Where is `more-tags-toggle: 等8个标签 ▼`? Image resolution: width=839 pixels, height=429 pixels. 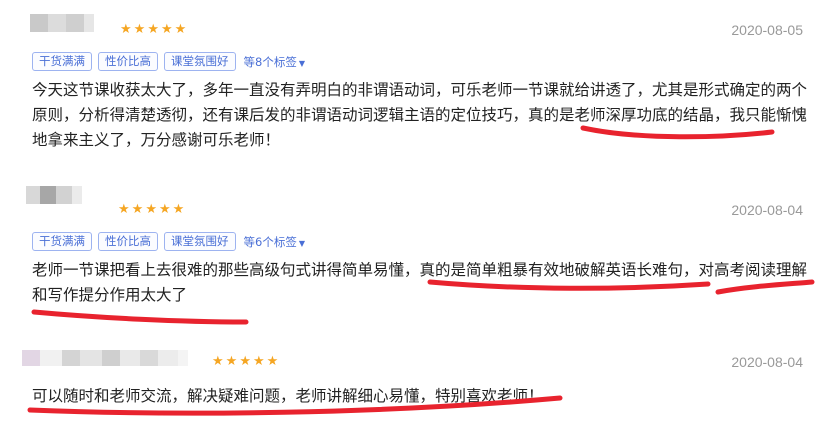
more-tags-toggle: 等8个标签 ▼ is located at coordinates (274, 62).